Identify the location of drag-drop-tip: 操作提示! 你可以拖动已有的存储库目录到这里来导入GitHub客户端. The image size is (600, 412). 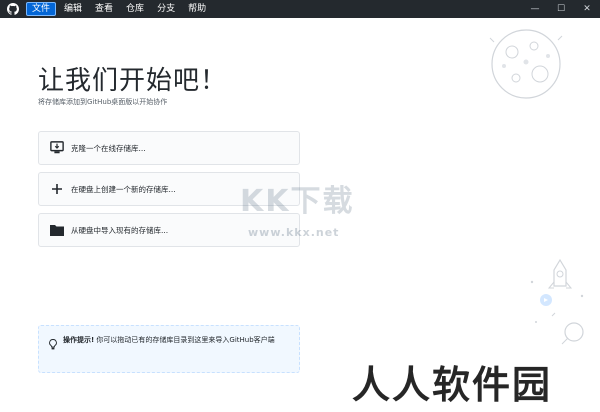
(169, 349).